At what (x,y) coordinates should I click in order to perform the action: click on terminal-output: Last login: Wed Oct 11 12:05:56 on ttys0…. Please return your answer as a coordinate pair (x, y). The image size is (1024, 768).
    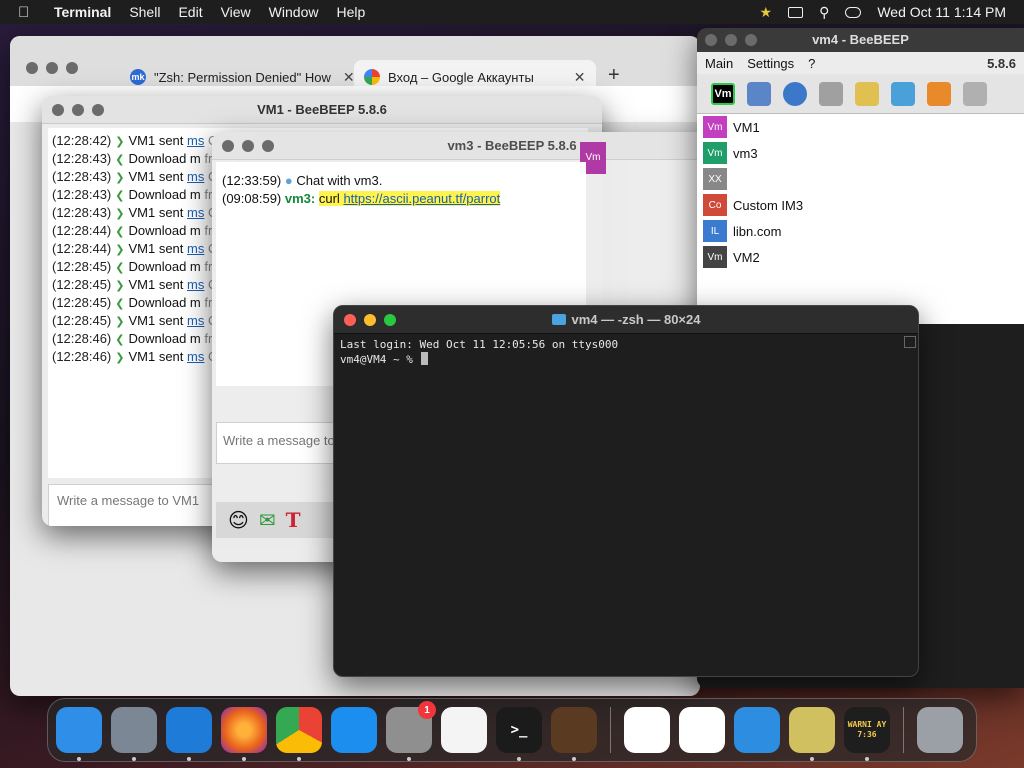
    Looking at the image, I should click on (479, 352).